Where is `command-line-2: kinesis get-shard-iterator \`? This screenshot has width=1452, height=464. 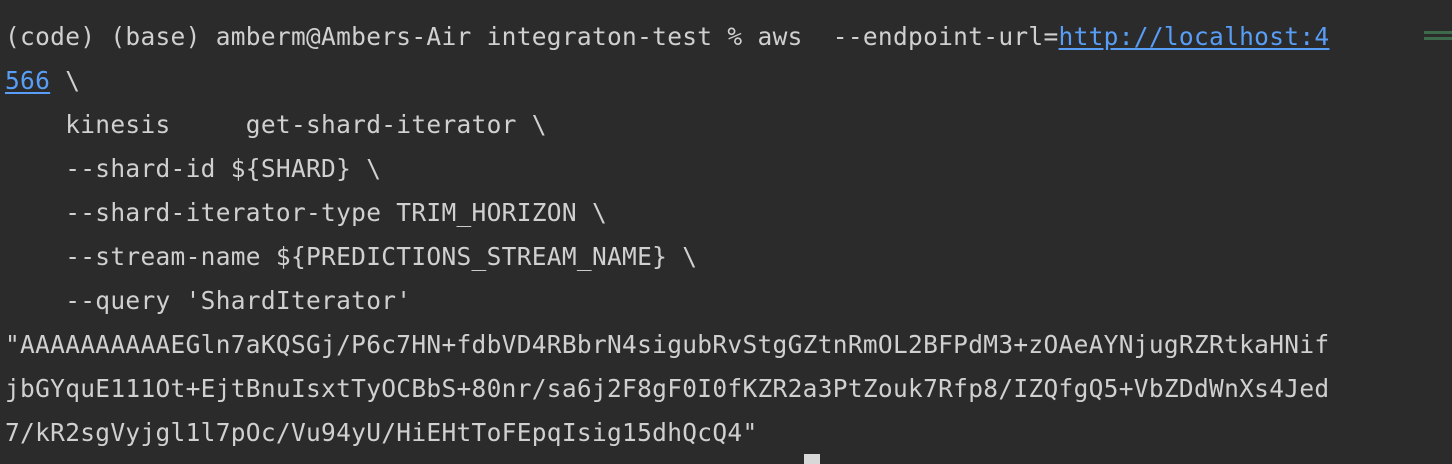
command-line-2: kinesis get-shard-iterator \ is located at coordinates (276, 124).